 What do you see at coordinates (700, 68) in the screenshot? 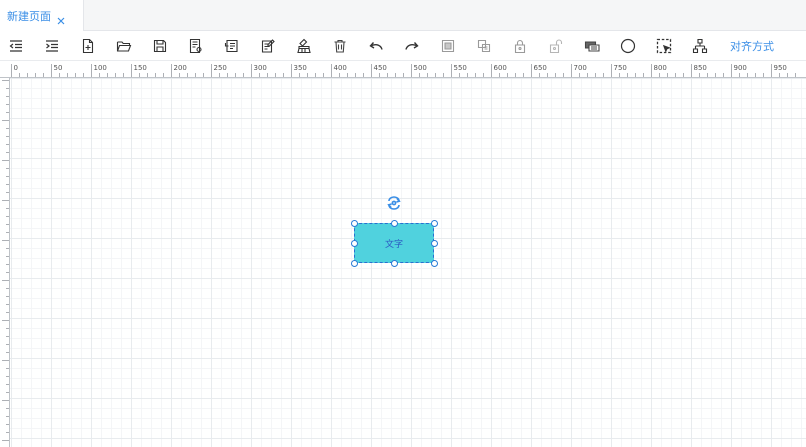
I see `ruler-label: 850` at bounding box center [700, 68].